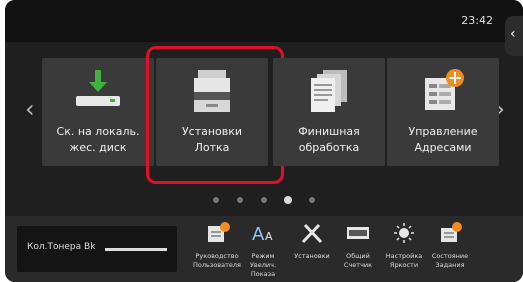 Image resolution: width=523 pixels, height=282 pixels. What do you see at coordinates (136, 249) in the screenshot?
I see `toner-level-bar` at bounding box center [136, 249].